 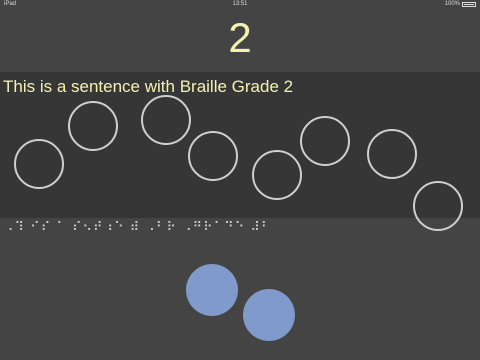 I want to click on battery-icon, so click(x=469, y=4).